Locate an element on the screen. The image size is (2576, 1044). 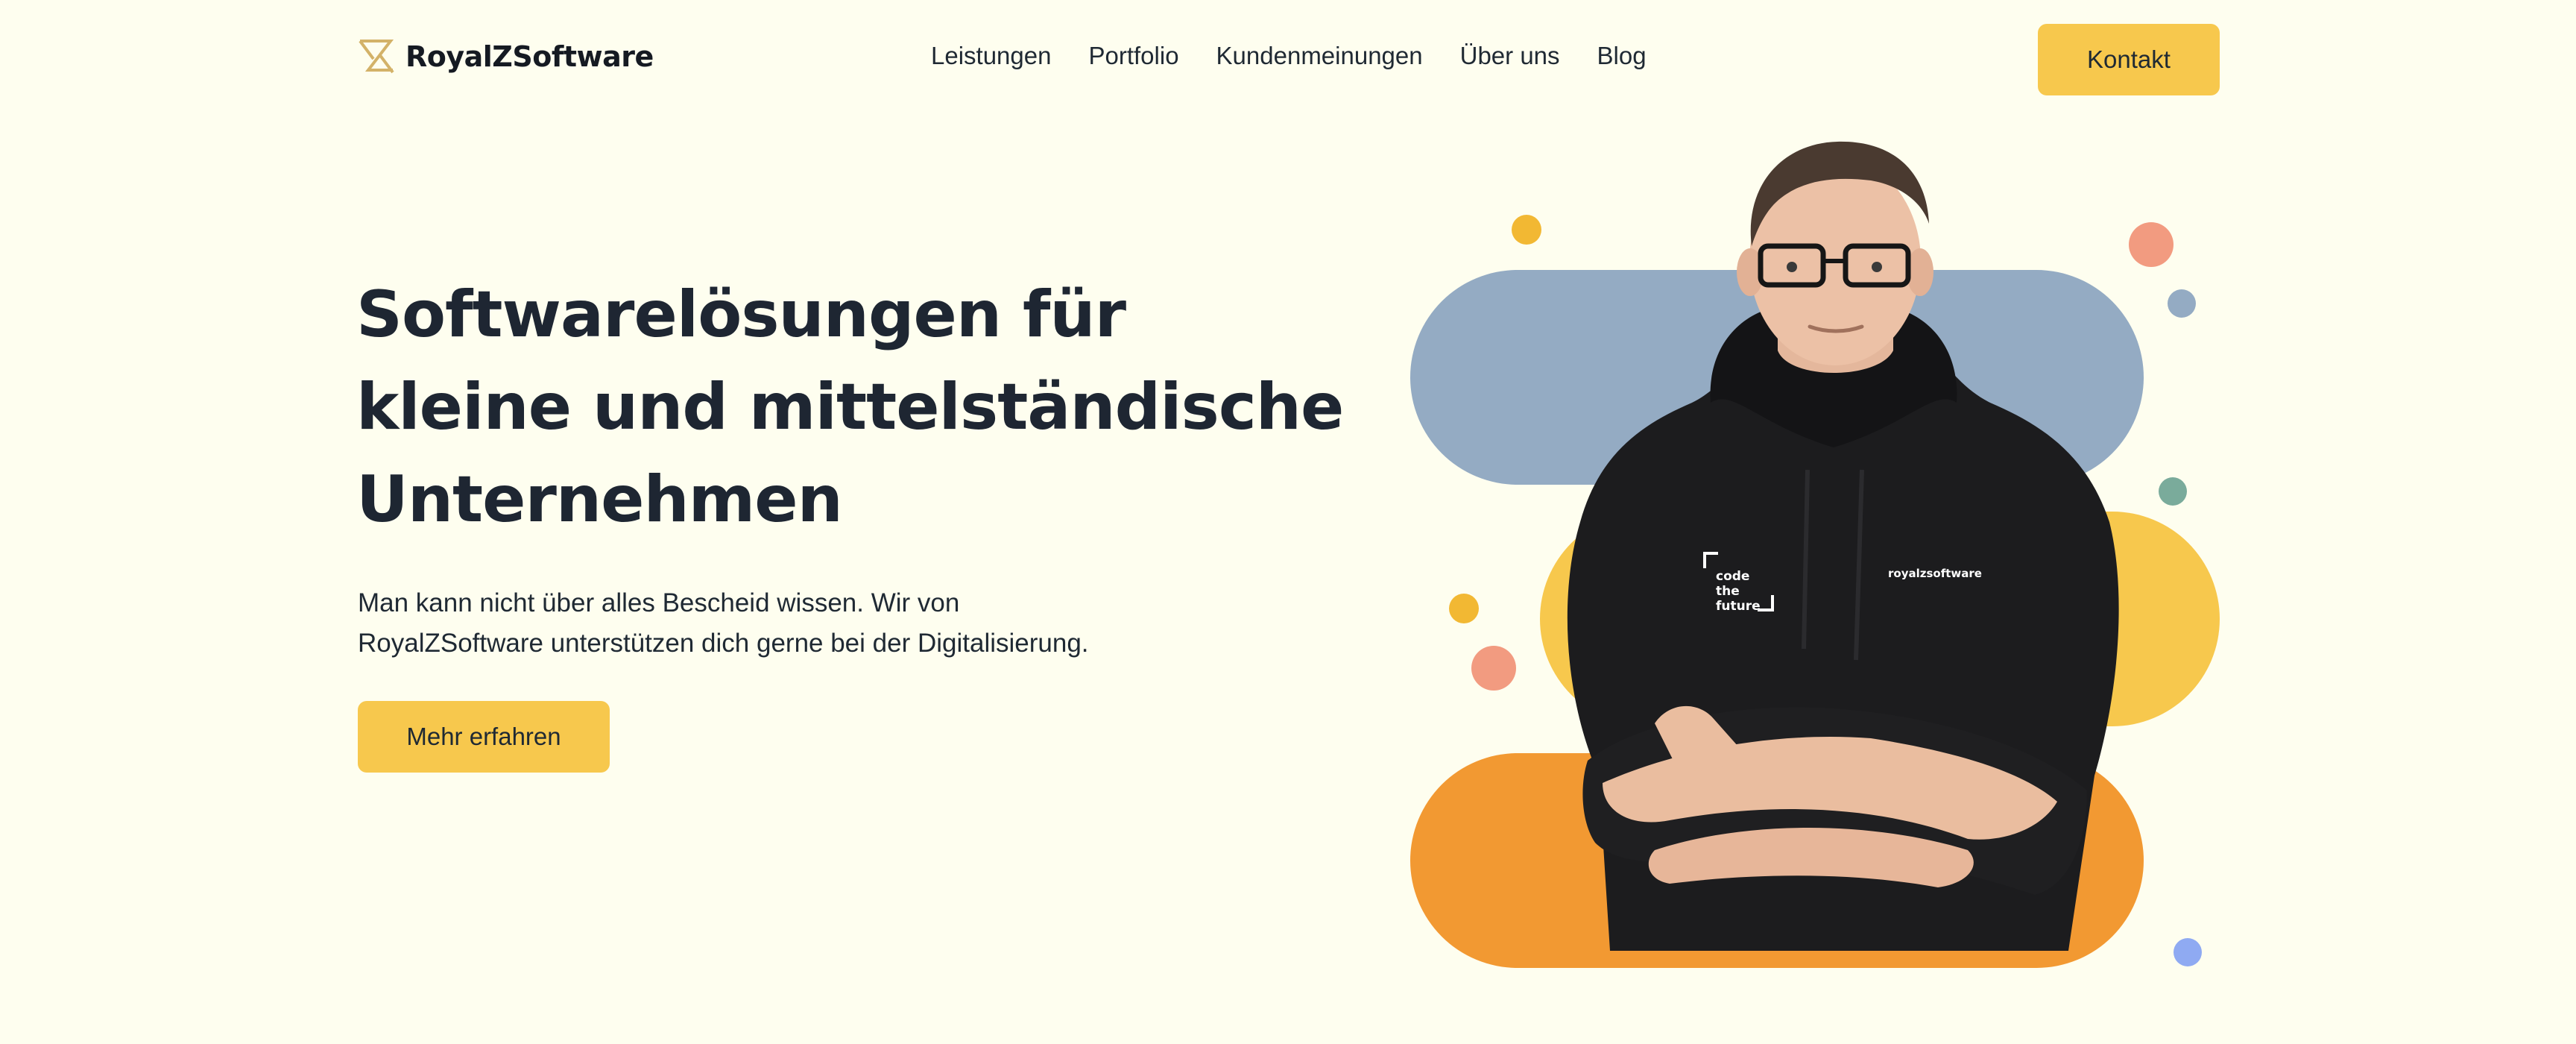
hoodie-print-the: the is located at coordinates (1728, 591).